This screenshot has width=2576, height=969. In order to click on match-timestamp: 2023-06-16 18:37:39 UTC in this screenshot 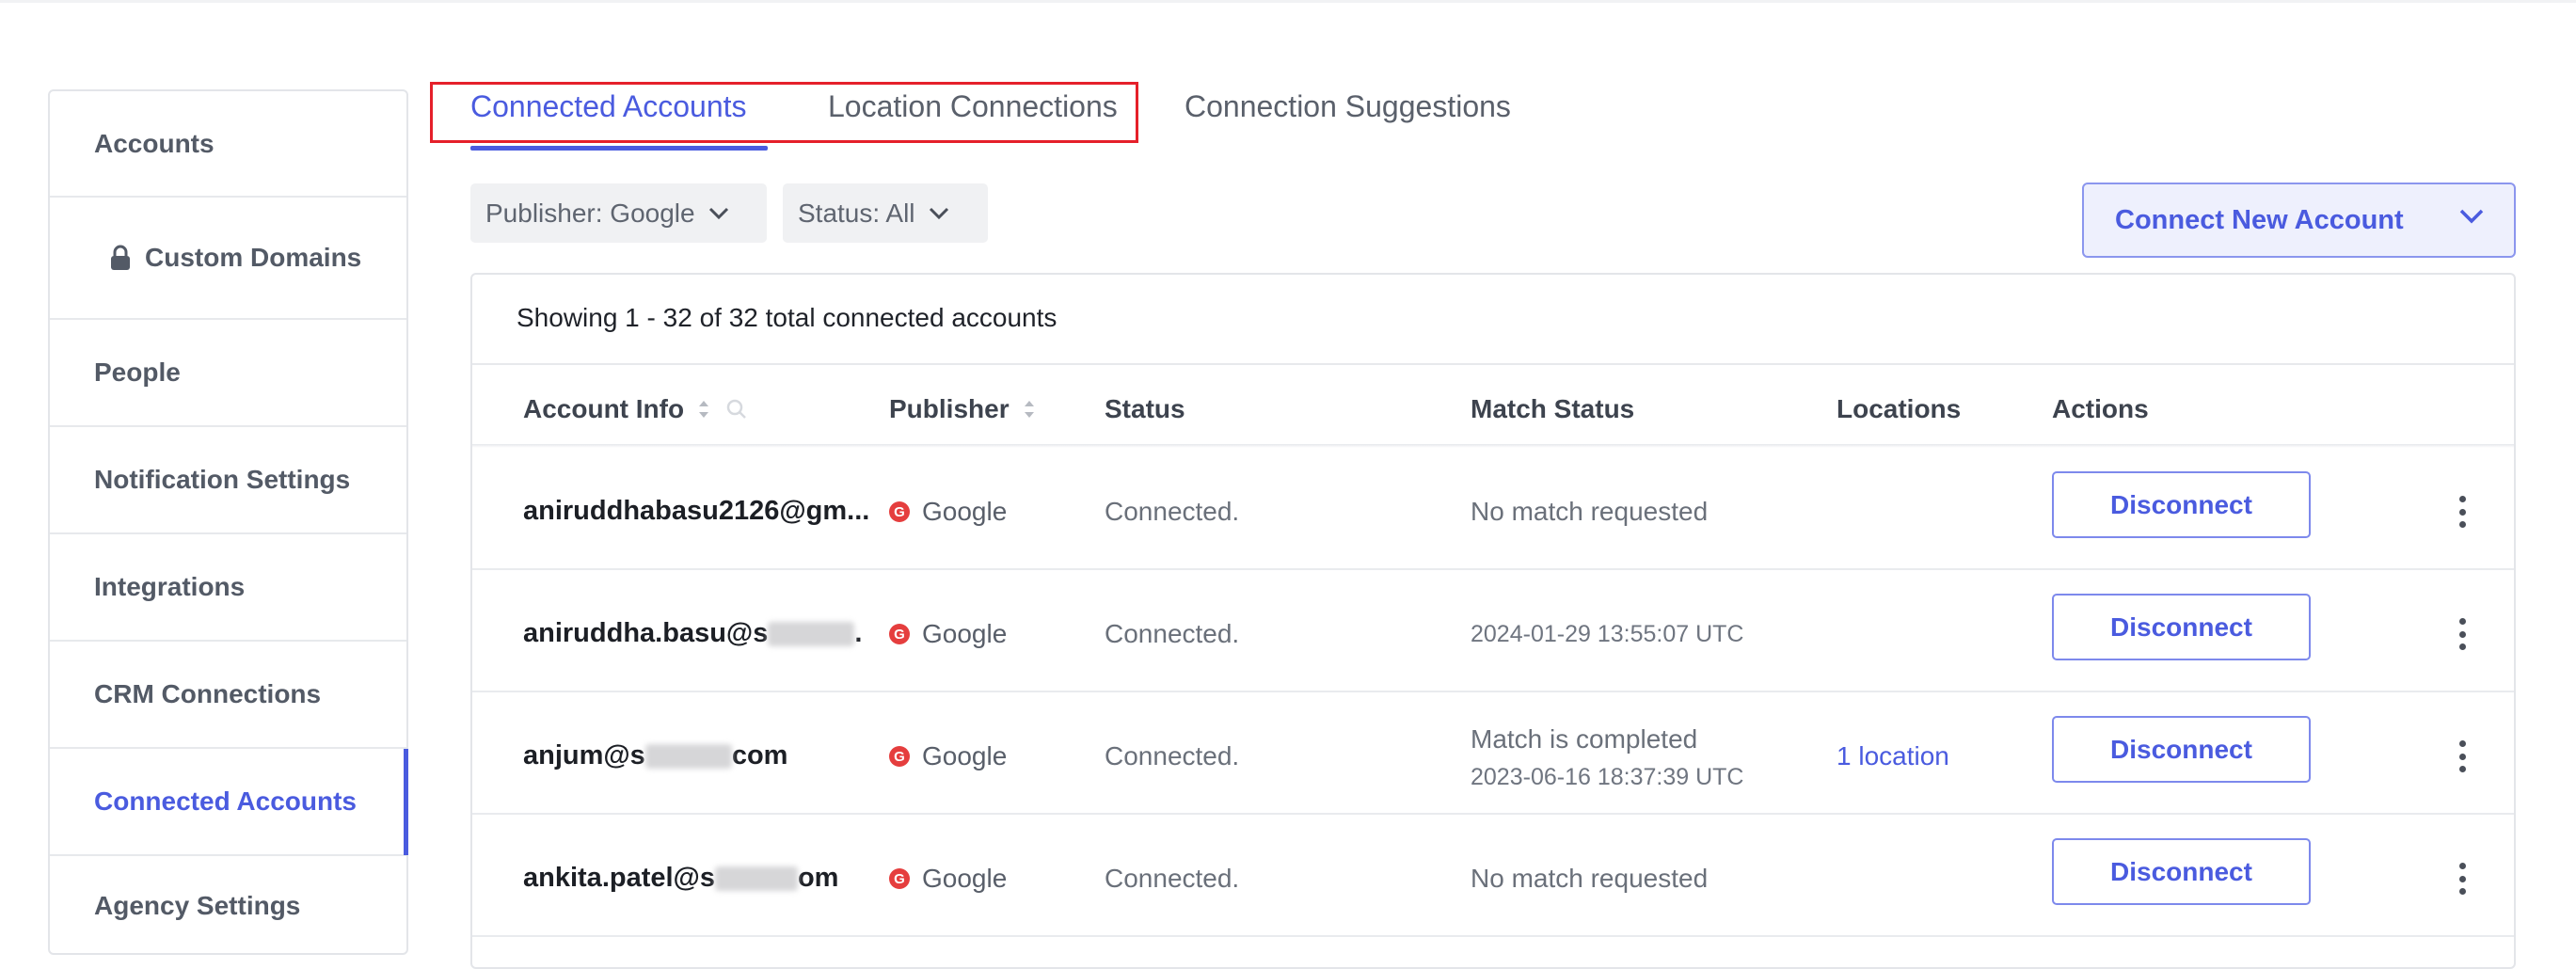, I will do `click(1607, 777)`.